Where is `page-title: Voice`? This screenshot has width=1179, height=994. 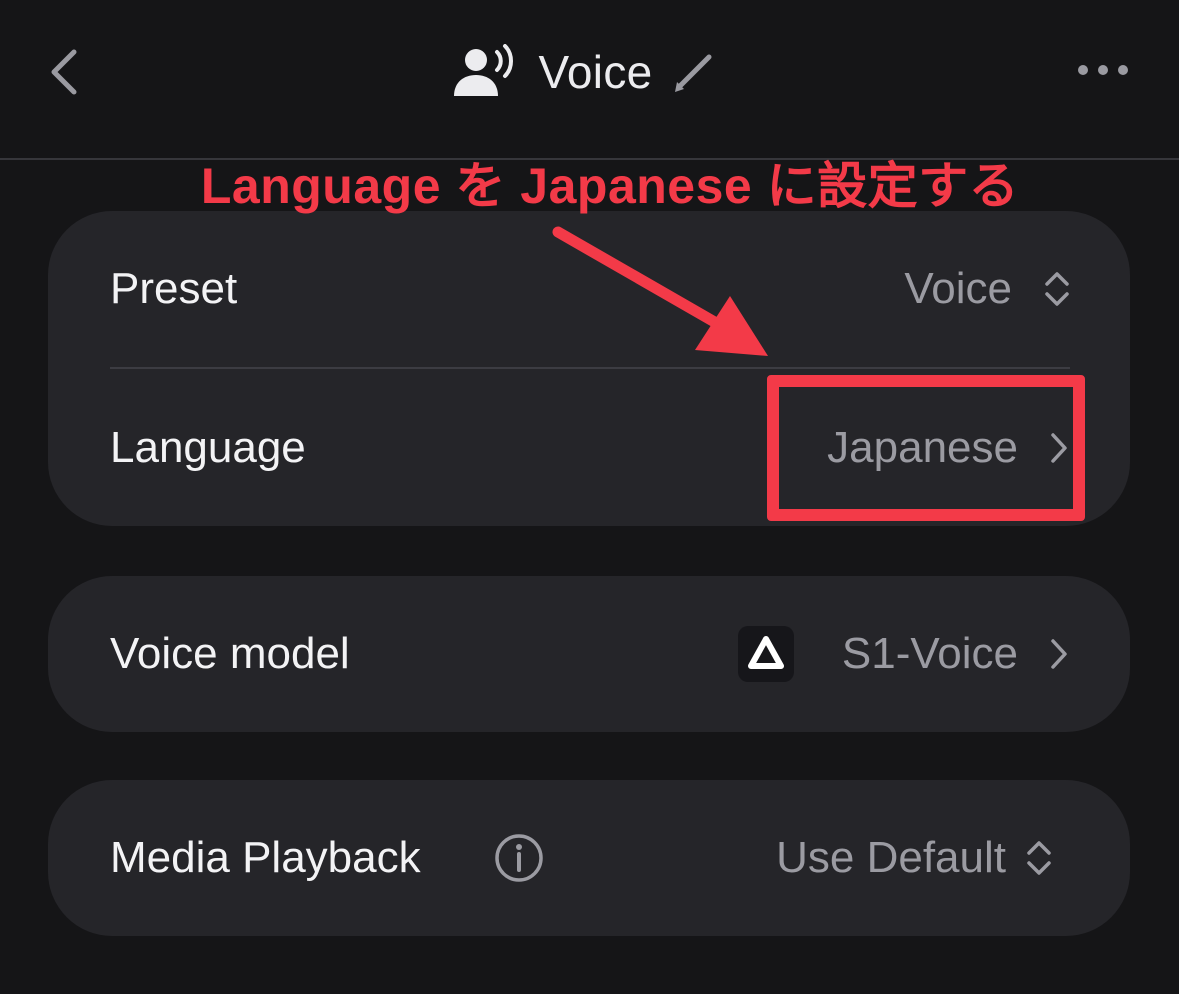 page-title: Voice is located at coordinates (595, 72).